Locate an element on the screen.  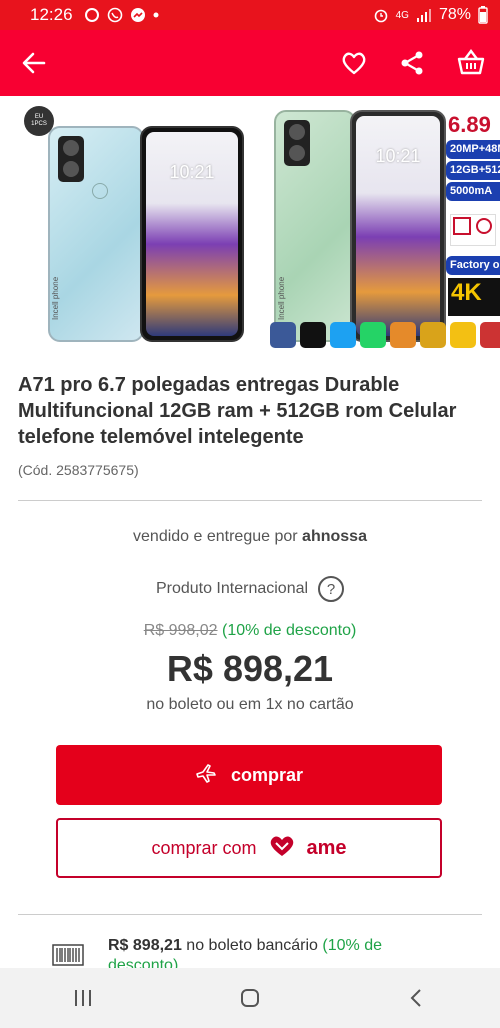
ame-button-label: comprar com is located at coordinates (204, 847).